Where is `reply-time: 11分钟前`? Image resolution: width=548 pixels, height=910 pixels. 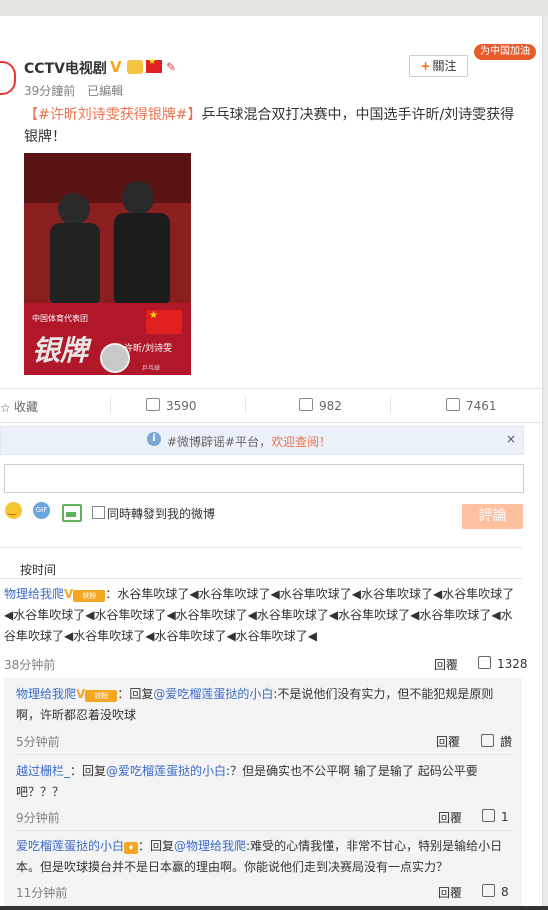 reply-time: 11分钟前 is located at coordinates (42, 893).